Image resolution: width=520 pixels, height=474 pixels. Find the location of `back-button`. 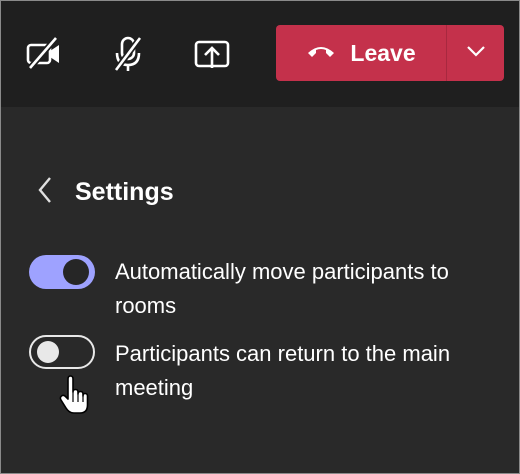

back-button is located at coordinates (45, 192).